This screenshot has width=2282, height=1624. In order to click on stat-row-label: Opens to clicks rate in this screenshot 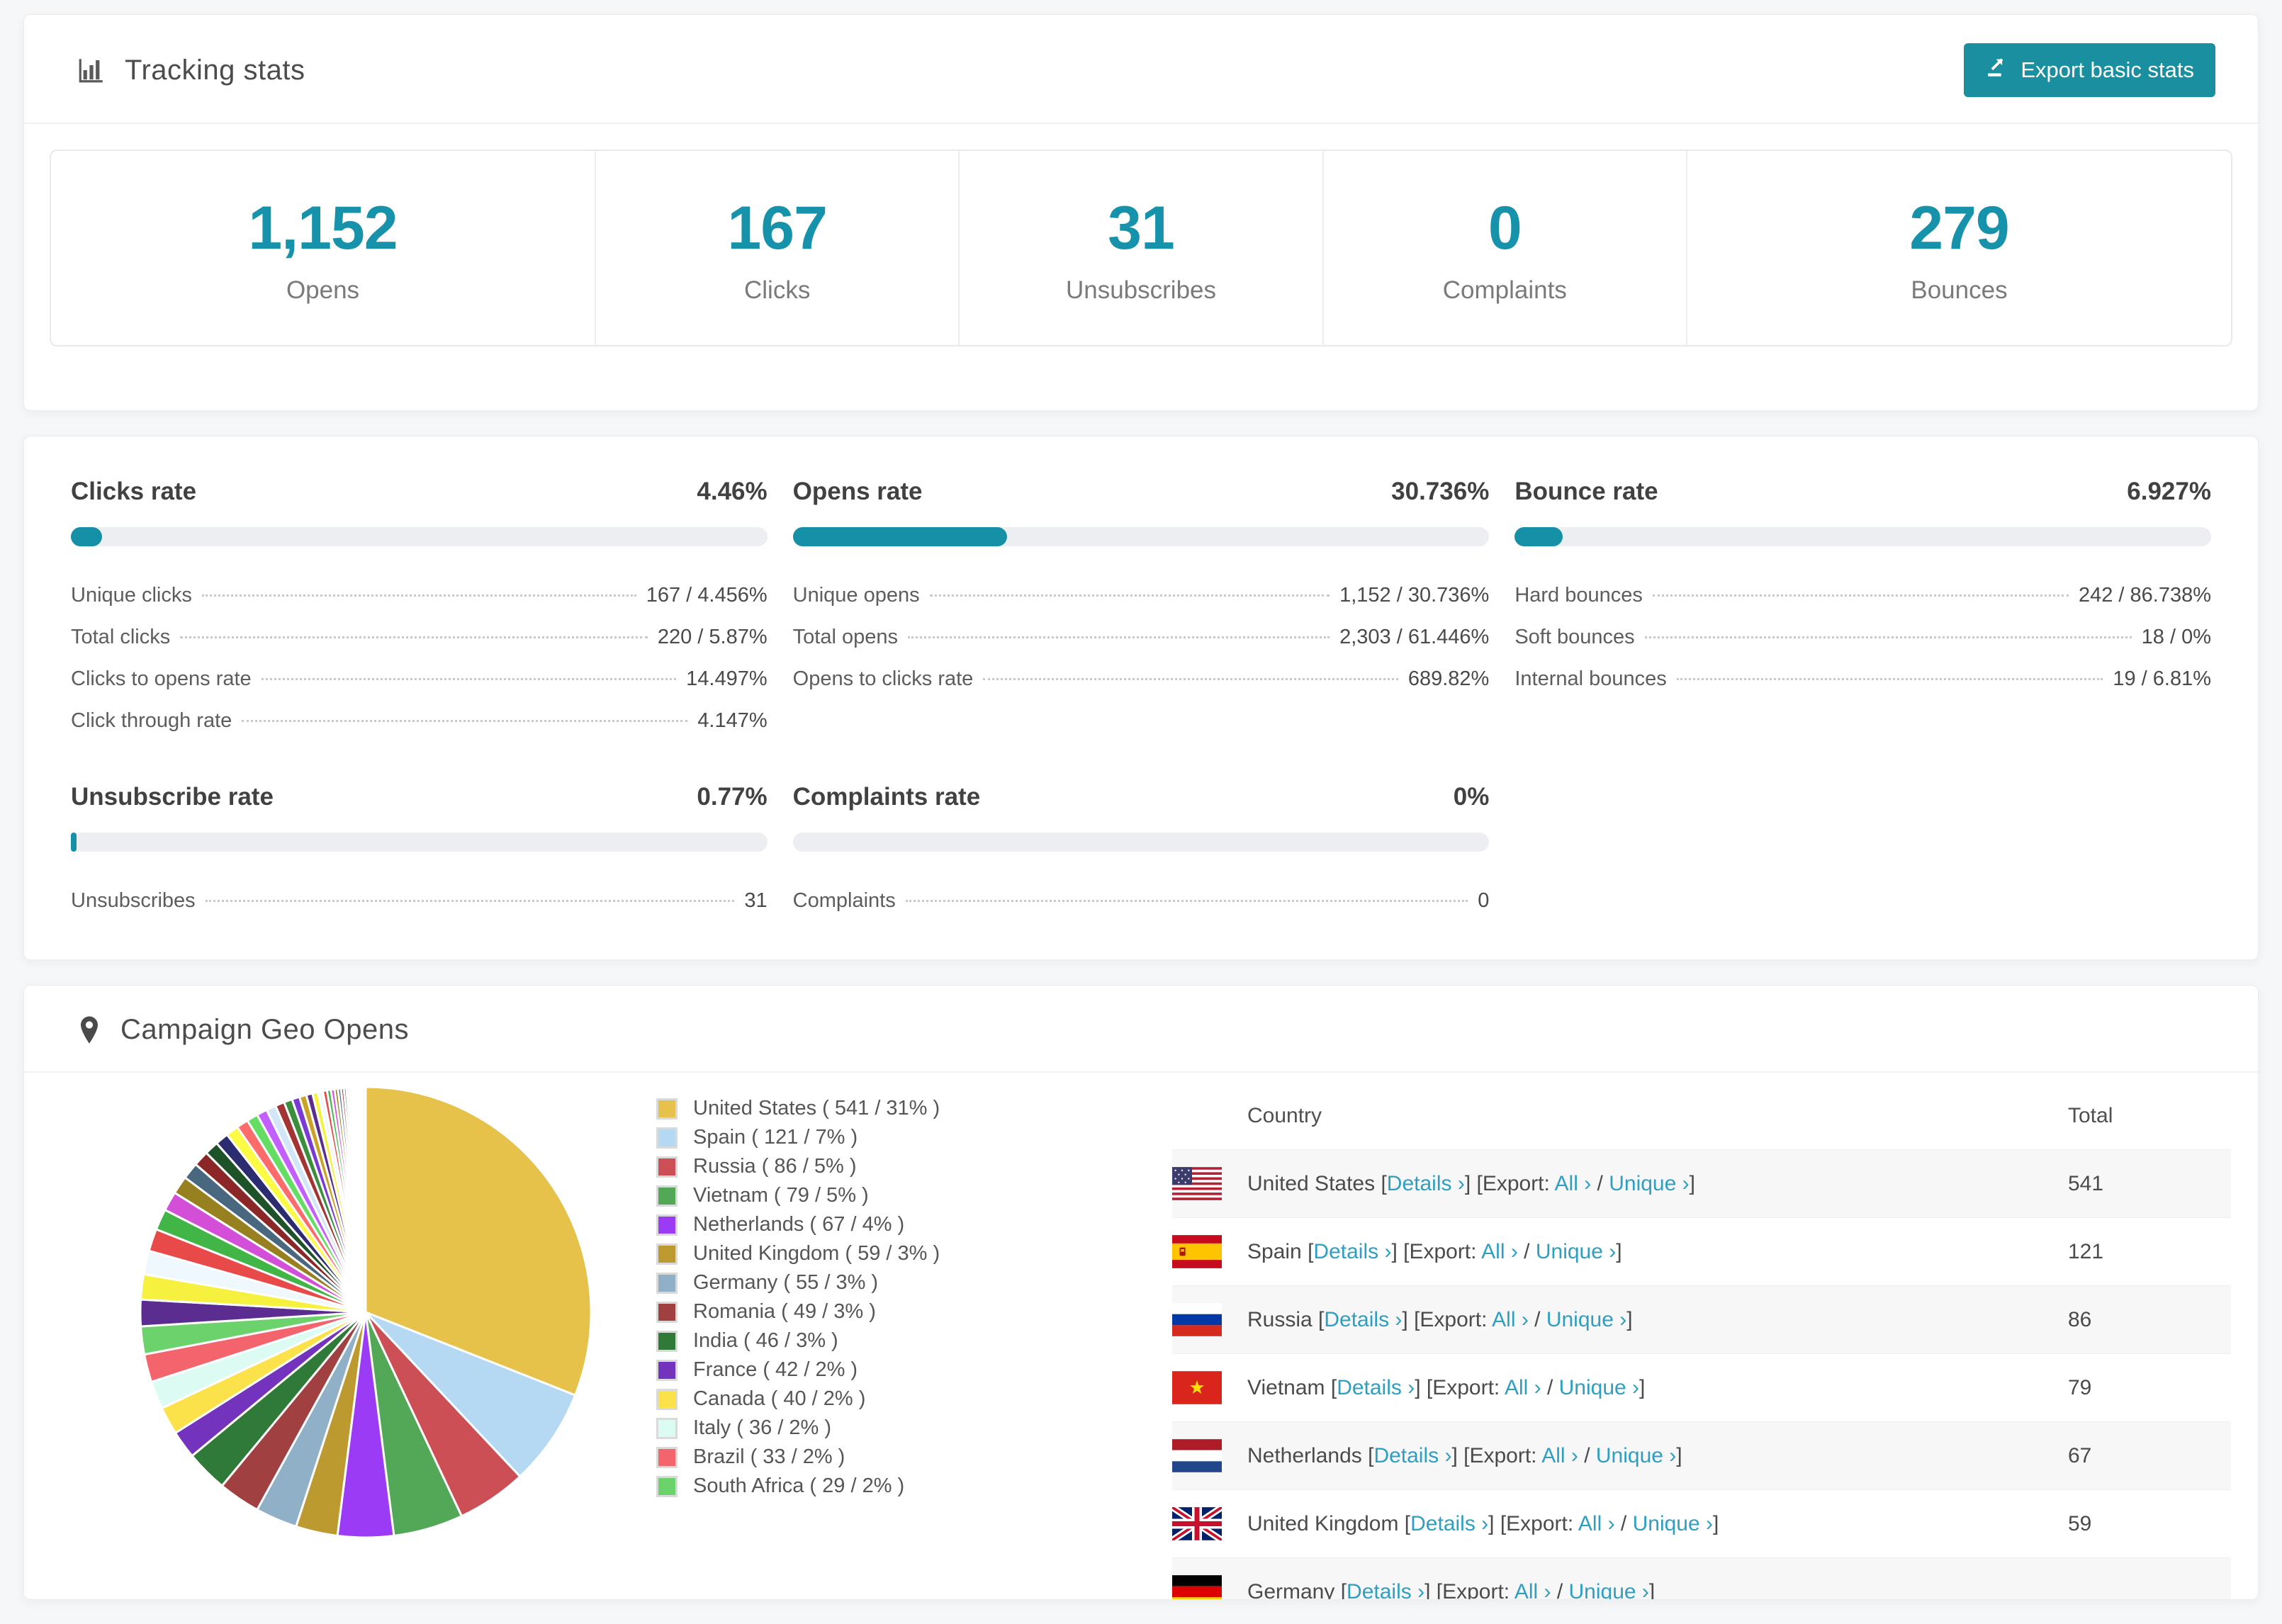, I will do `click(883, 678)`.